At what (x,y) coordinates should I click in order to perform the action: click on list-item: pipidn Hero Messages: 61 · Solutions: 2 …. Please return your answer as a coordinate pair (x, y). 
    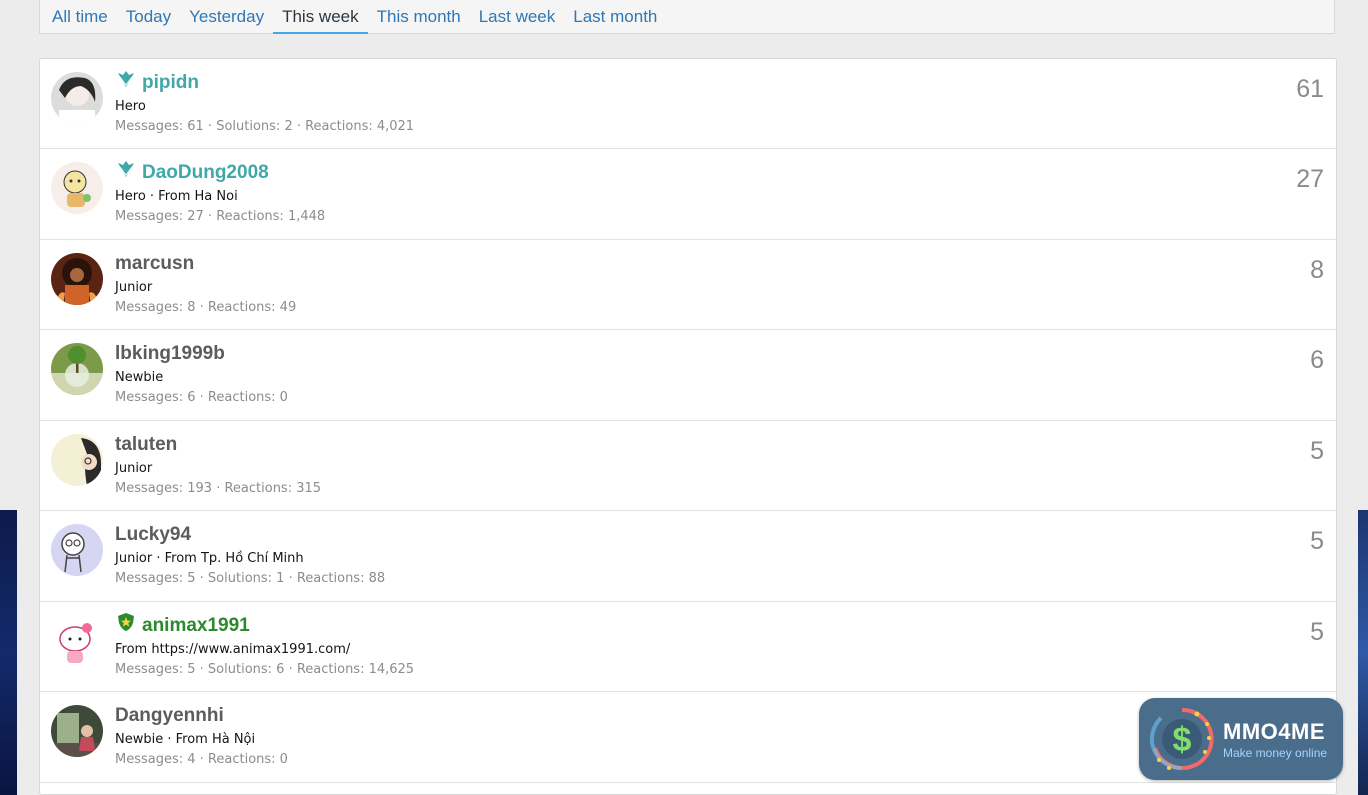
    Looking at the image, I should click on (688, 104).